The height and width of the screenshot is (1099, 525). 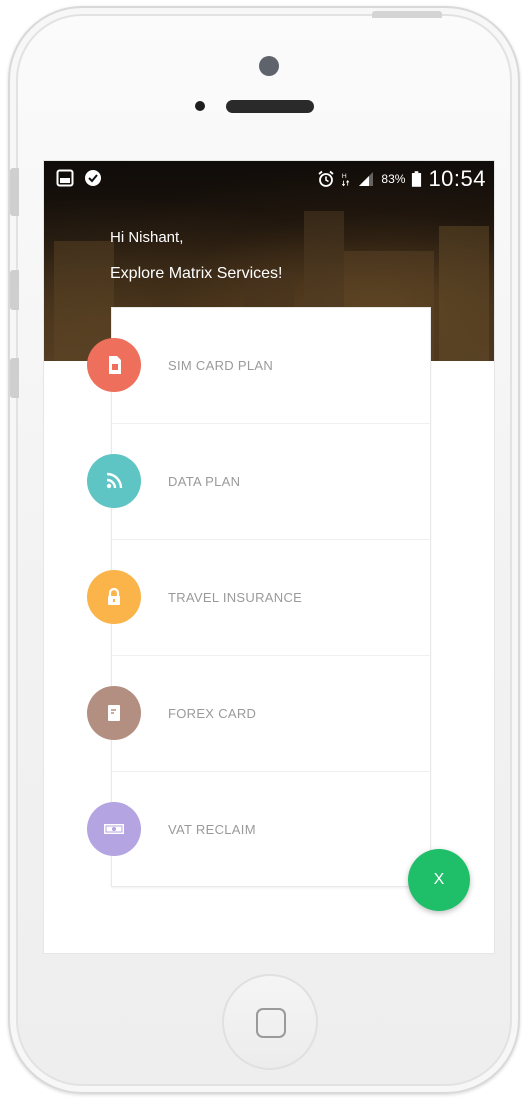 I want to click on service-label: DATA PLAN, so click(x=204, y=481).